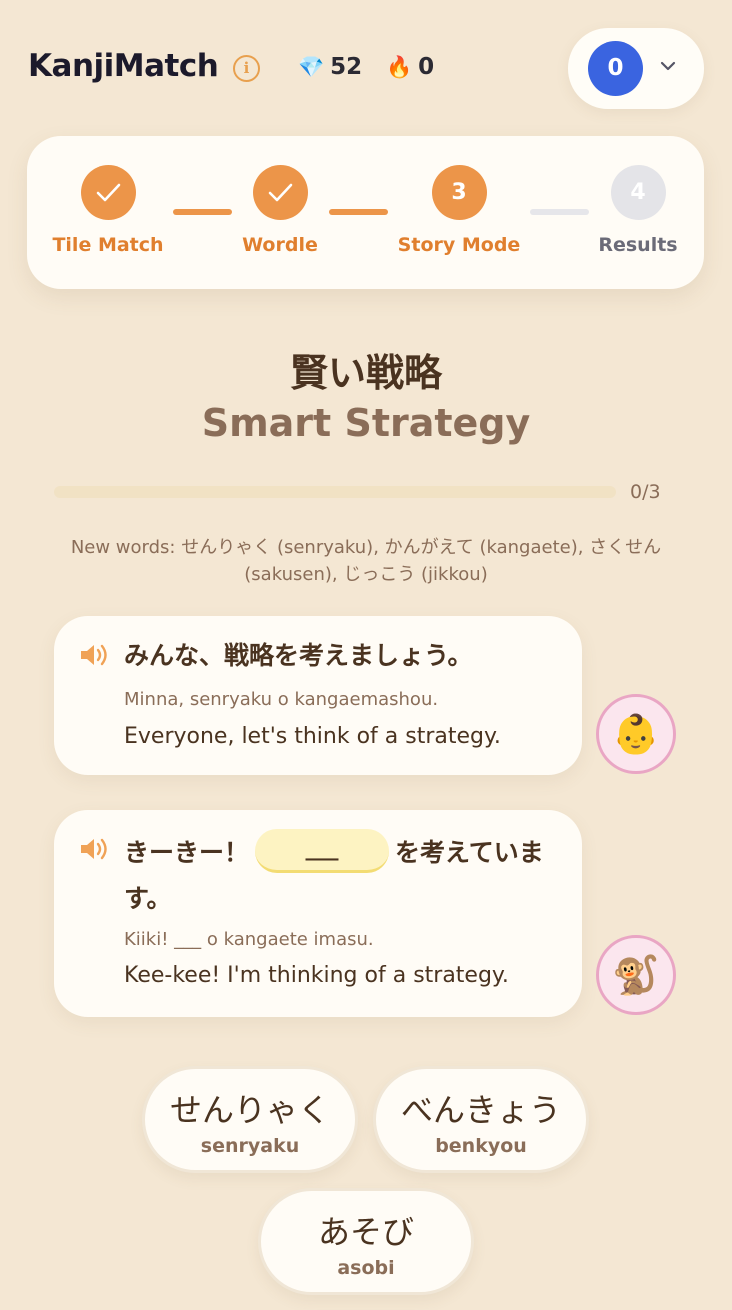  Describe the element at coordinates (246, 68) in the screenshot. I see `info-icon: i` at that location.